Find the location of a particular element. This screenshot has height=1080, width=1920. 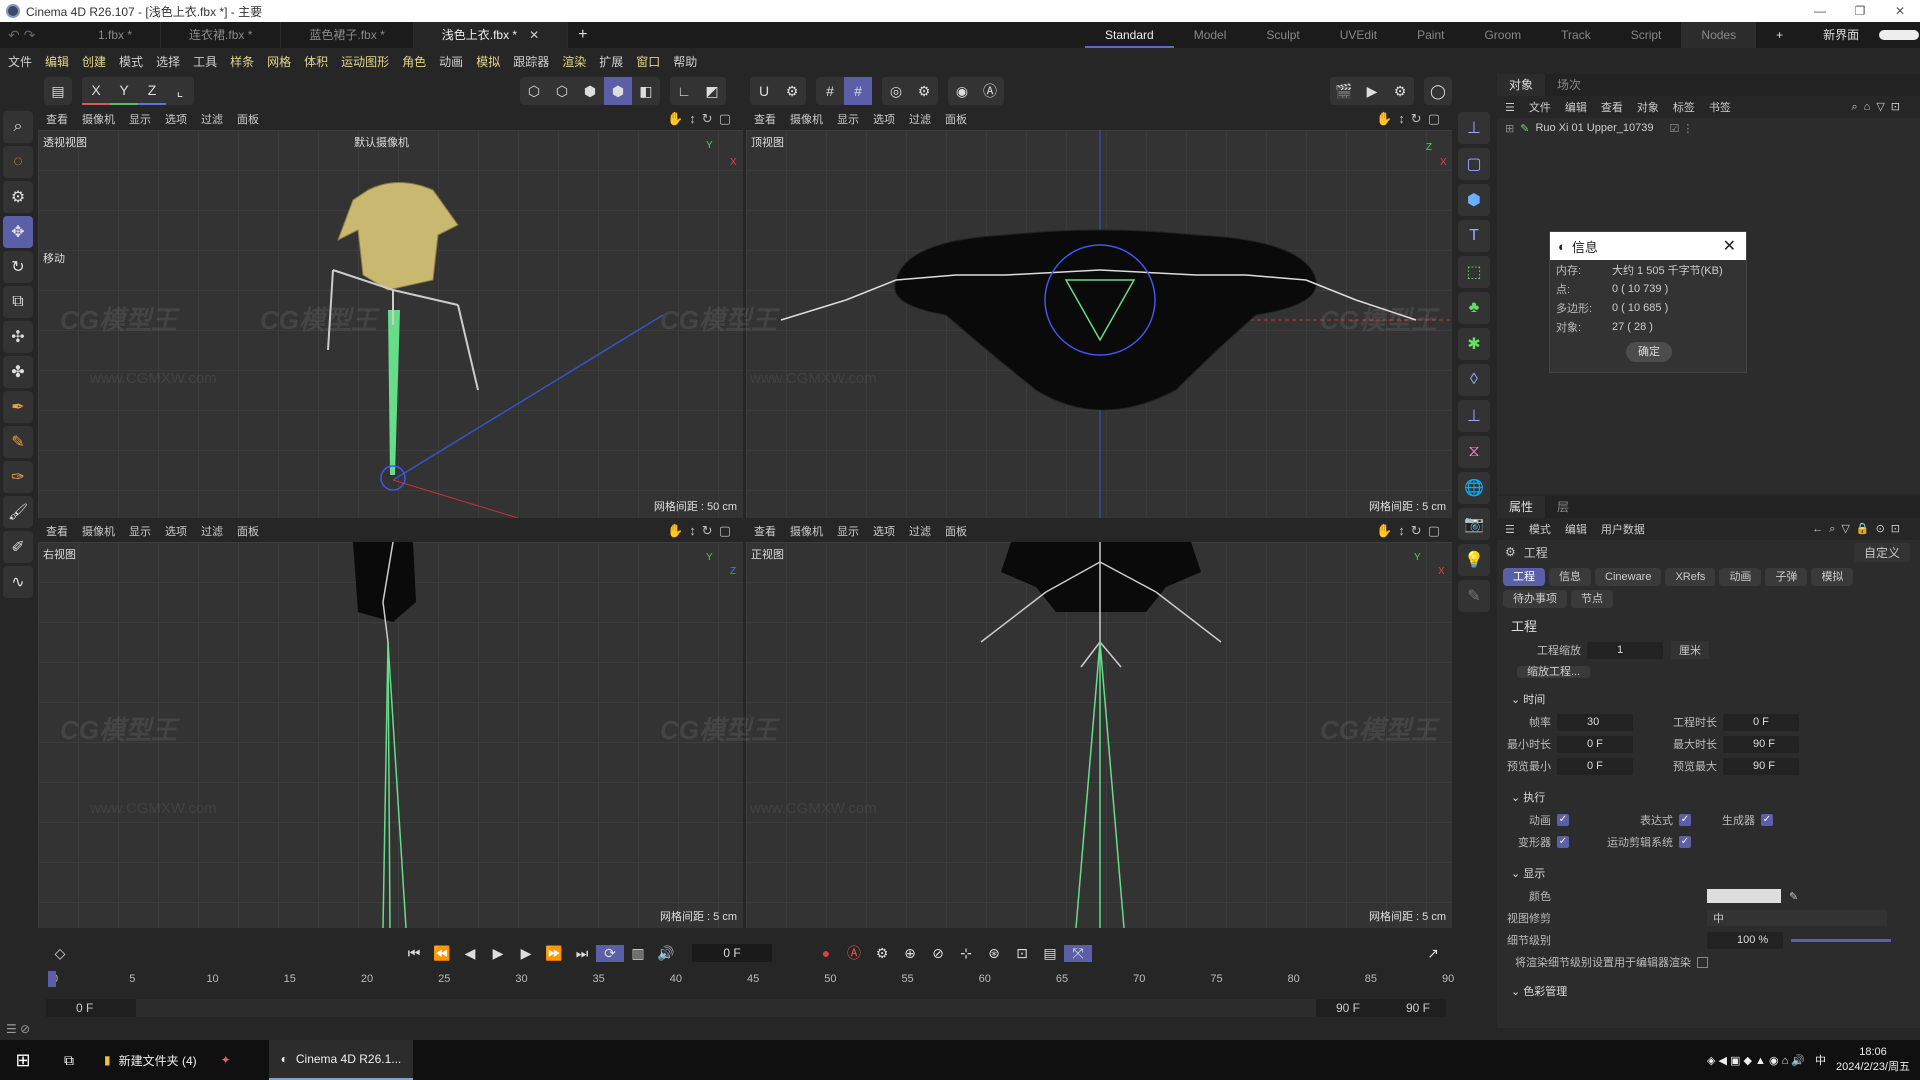

motion-system-checkbox: ✓ is located at coordinates (1685, 842).